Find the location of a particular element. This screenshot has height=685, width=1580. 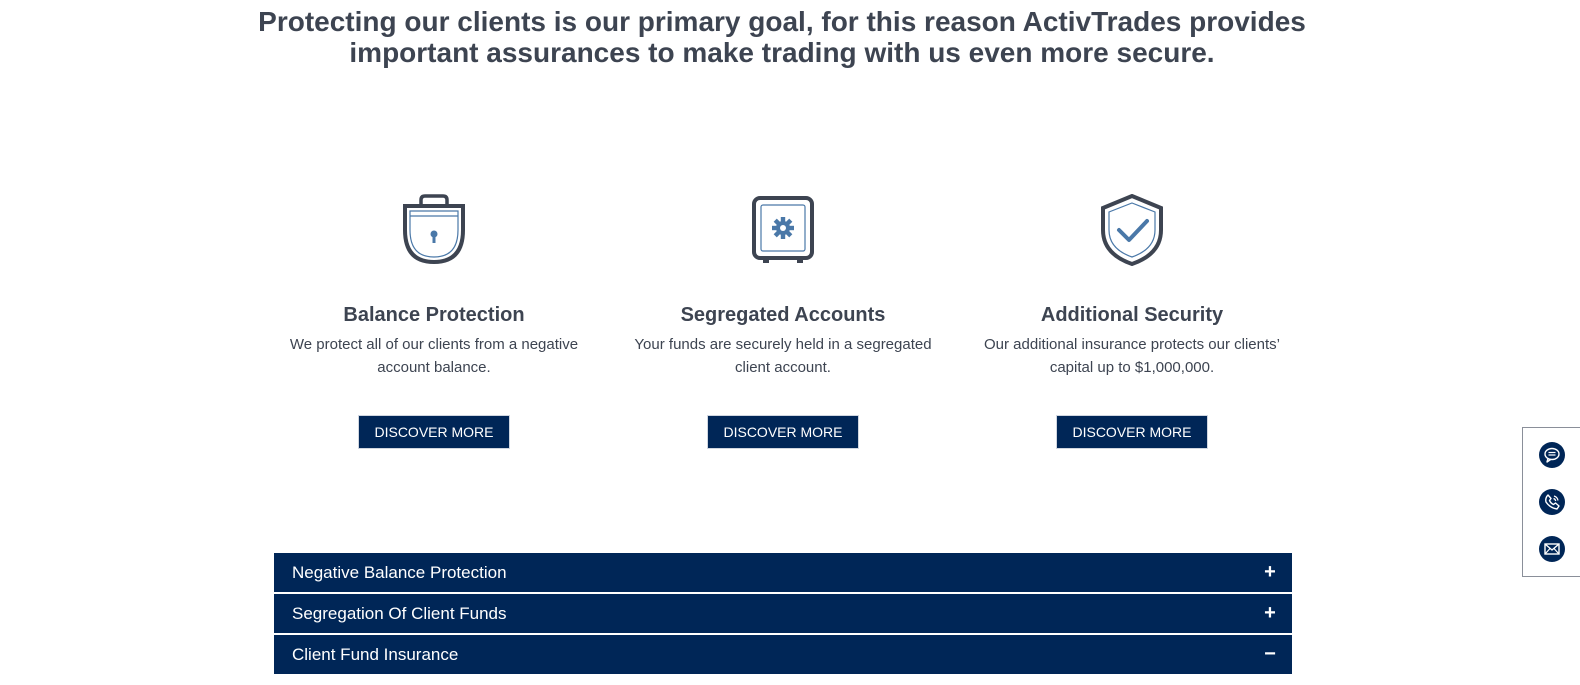

feature-title: Segregated Accounts is located at coordinates (783, 315).